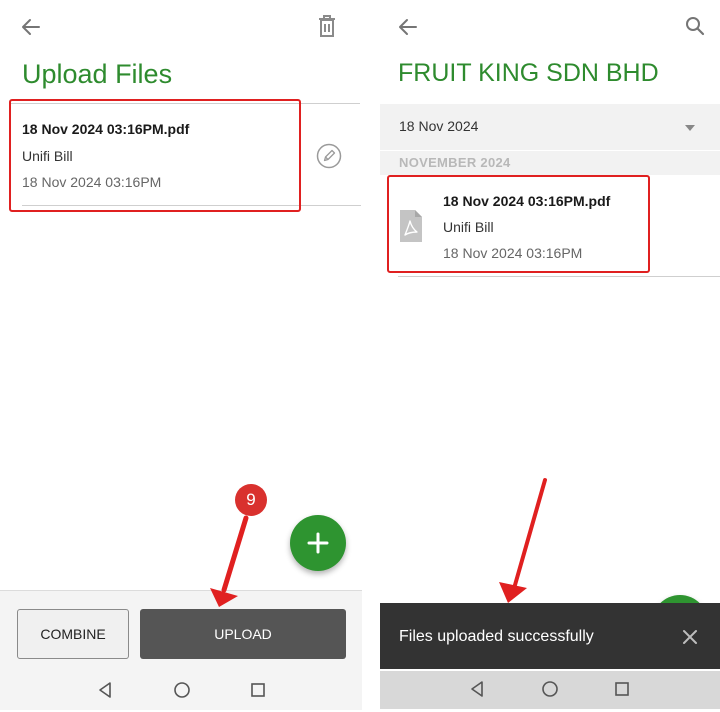 This screenshot has width=720, height=712. I want to click on screen-gutter, so click(371, 356).